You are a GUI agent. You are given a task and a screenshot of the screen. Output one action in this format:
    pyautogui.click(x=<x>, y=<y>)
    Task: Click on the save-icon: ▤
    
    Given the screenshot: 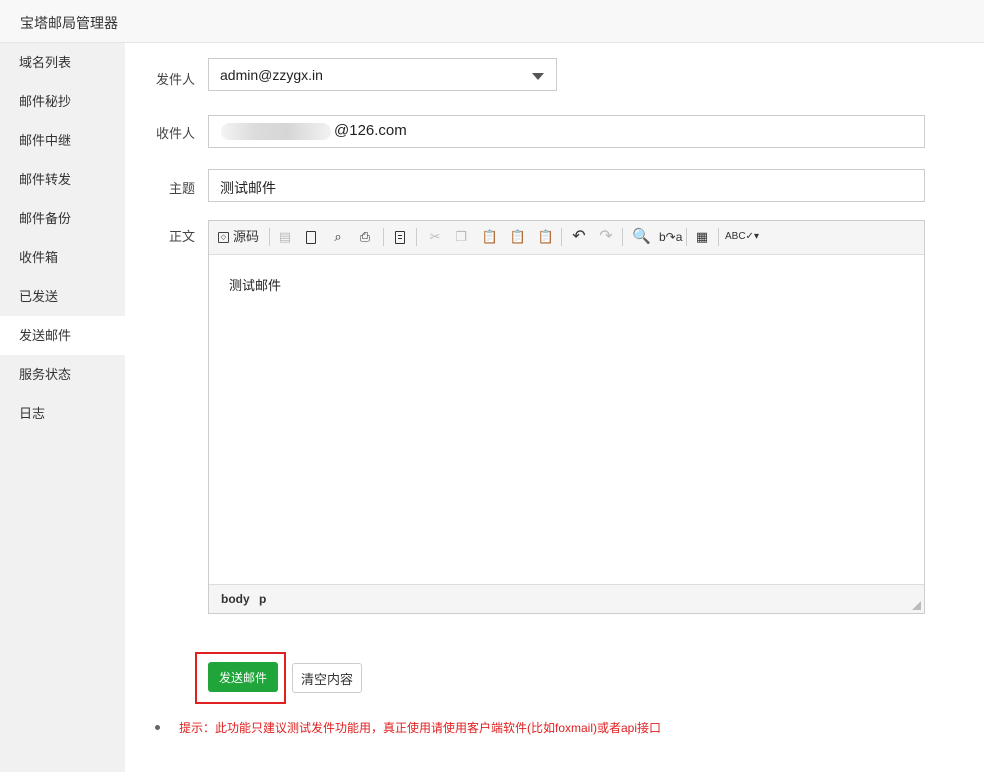 What is the action you would take?
    pyautogui.click(x=285, y=237)
    